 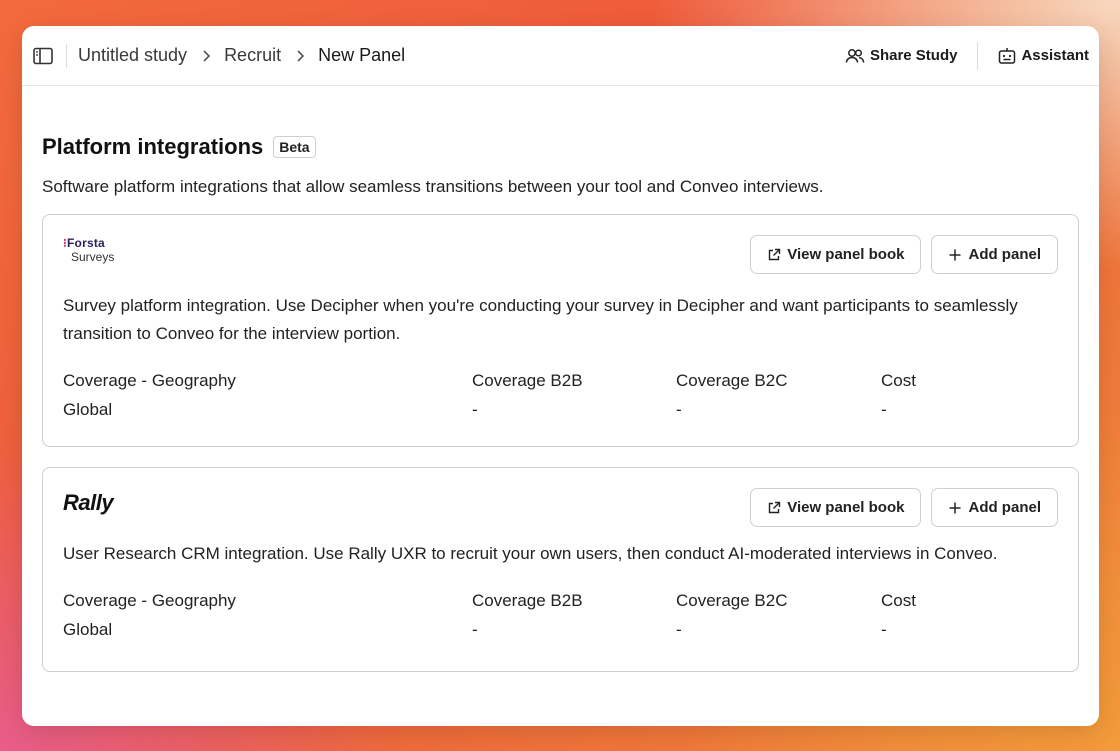 I want to click on users-icon, so click(x=855, y=55).